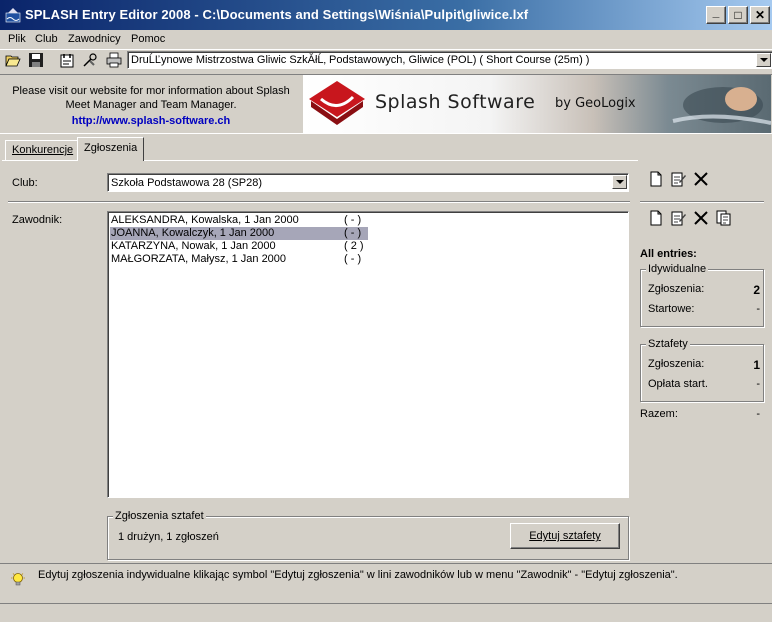  I want to click on tab-konkurencje-label: Konkurencje, so click(43, 150).